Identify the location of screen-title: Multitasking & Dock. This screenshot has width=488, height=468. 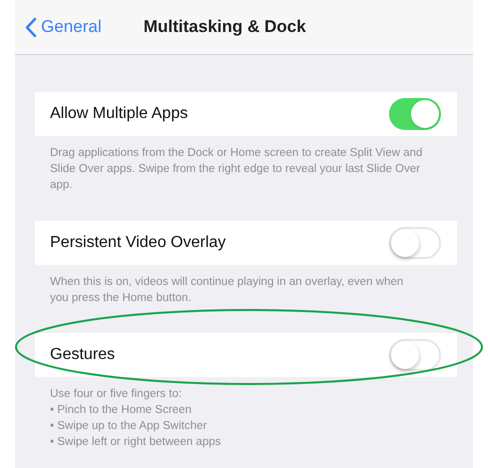
(224, 27).